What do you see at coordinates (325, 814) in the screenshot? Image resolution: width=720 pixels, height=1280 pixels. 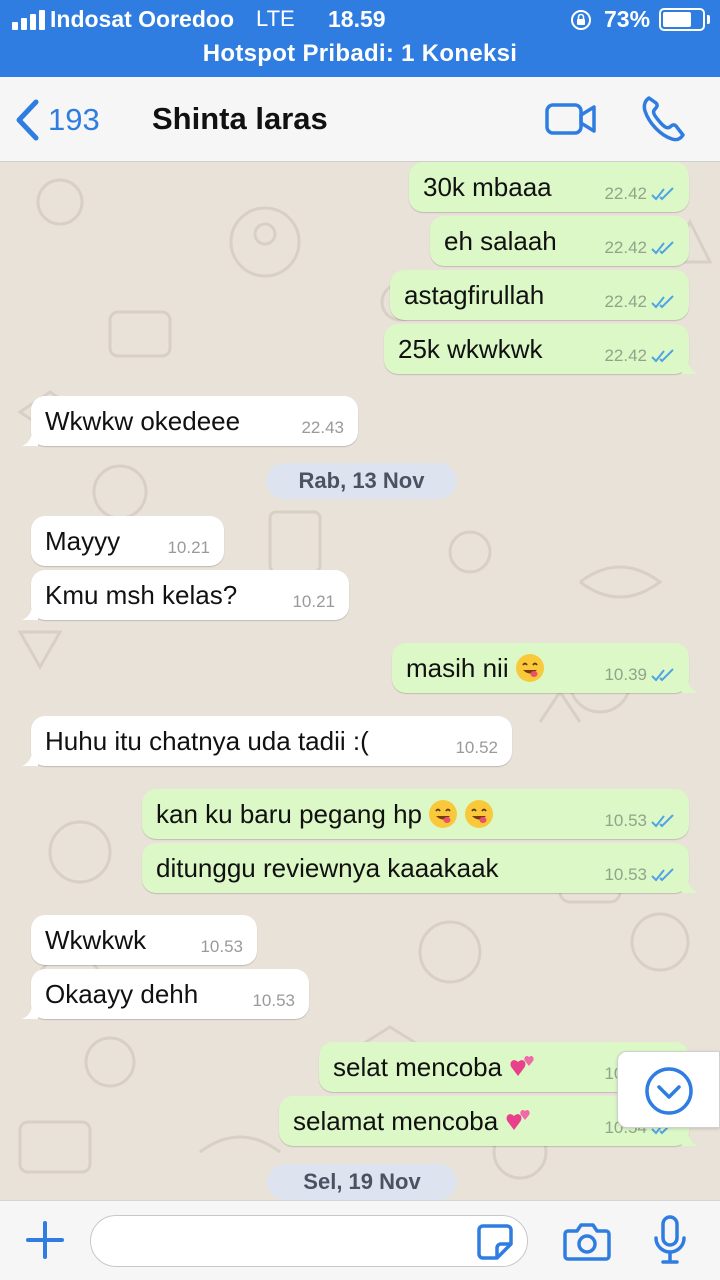 I see `message-text: kan ku baru pegang hp` at bounding box center [325, 814].